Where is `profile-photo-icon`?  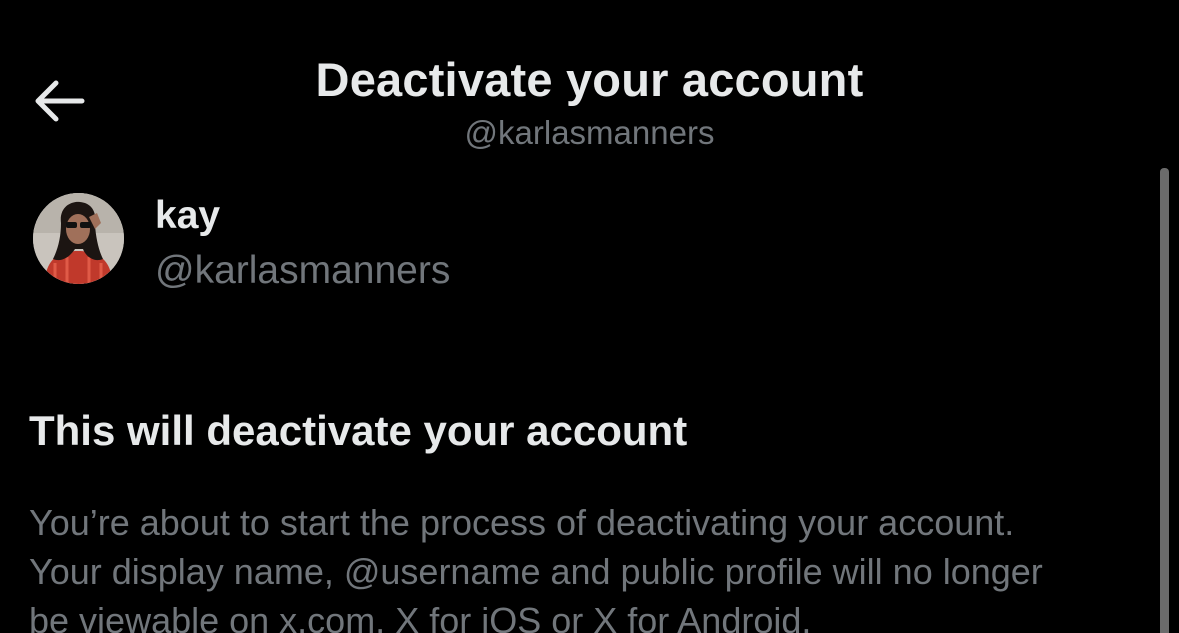
profile-photo-icon is located at coordinates (78, 238).